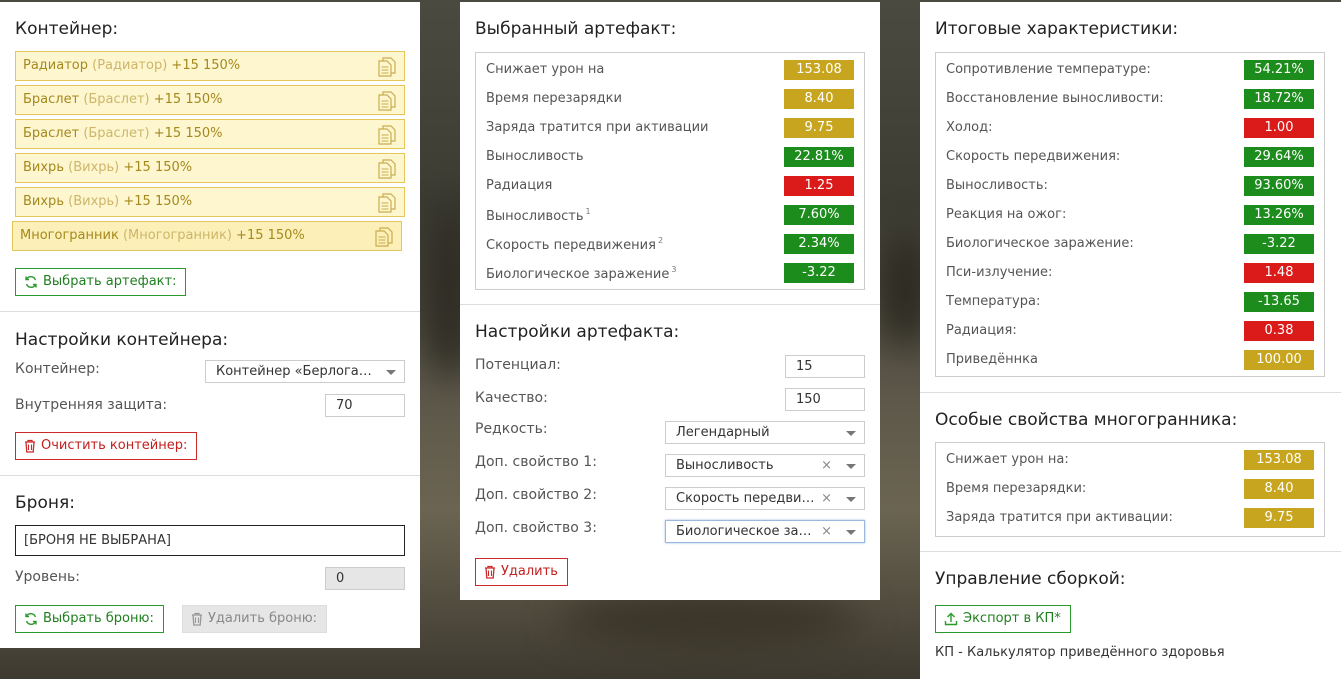  Describe the element at coordinates (365, 578) in the screenshot. I see `level-input: 0` at that location.